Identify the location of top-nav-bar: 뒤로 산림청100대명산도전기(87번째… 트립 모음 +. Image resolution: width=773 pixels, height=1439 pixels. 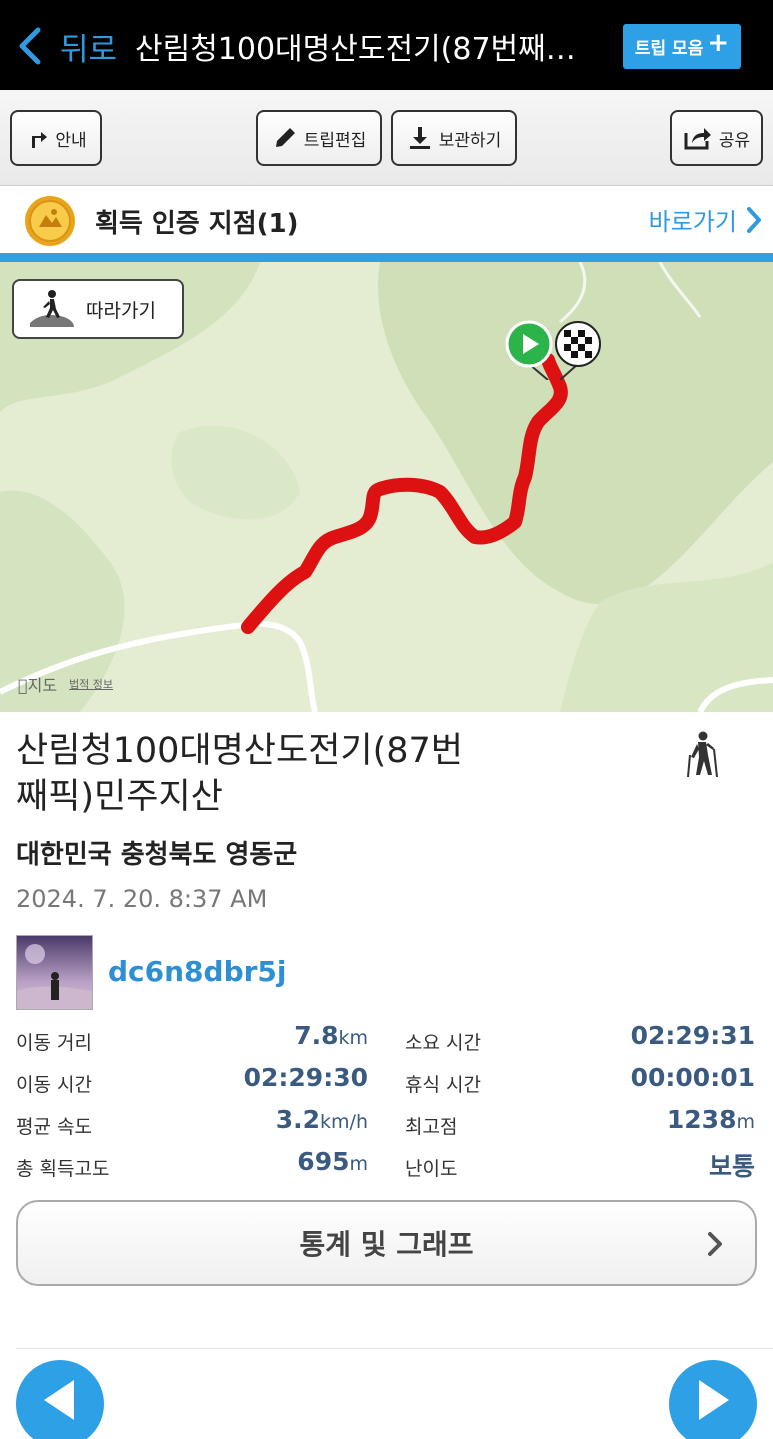
(386, 45).